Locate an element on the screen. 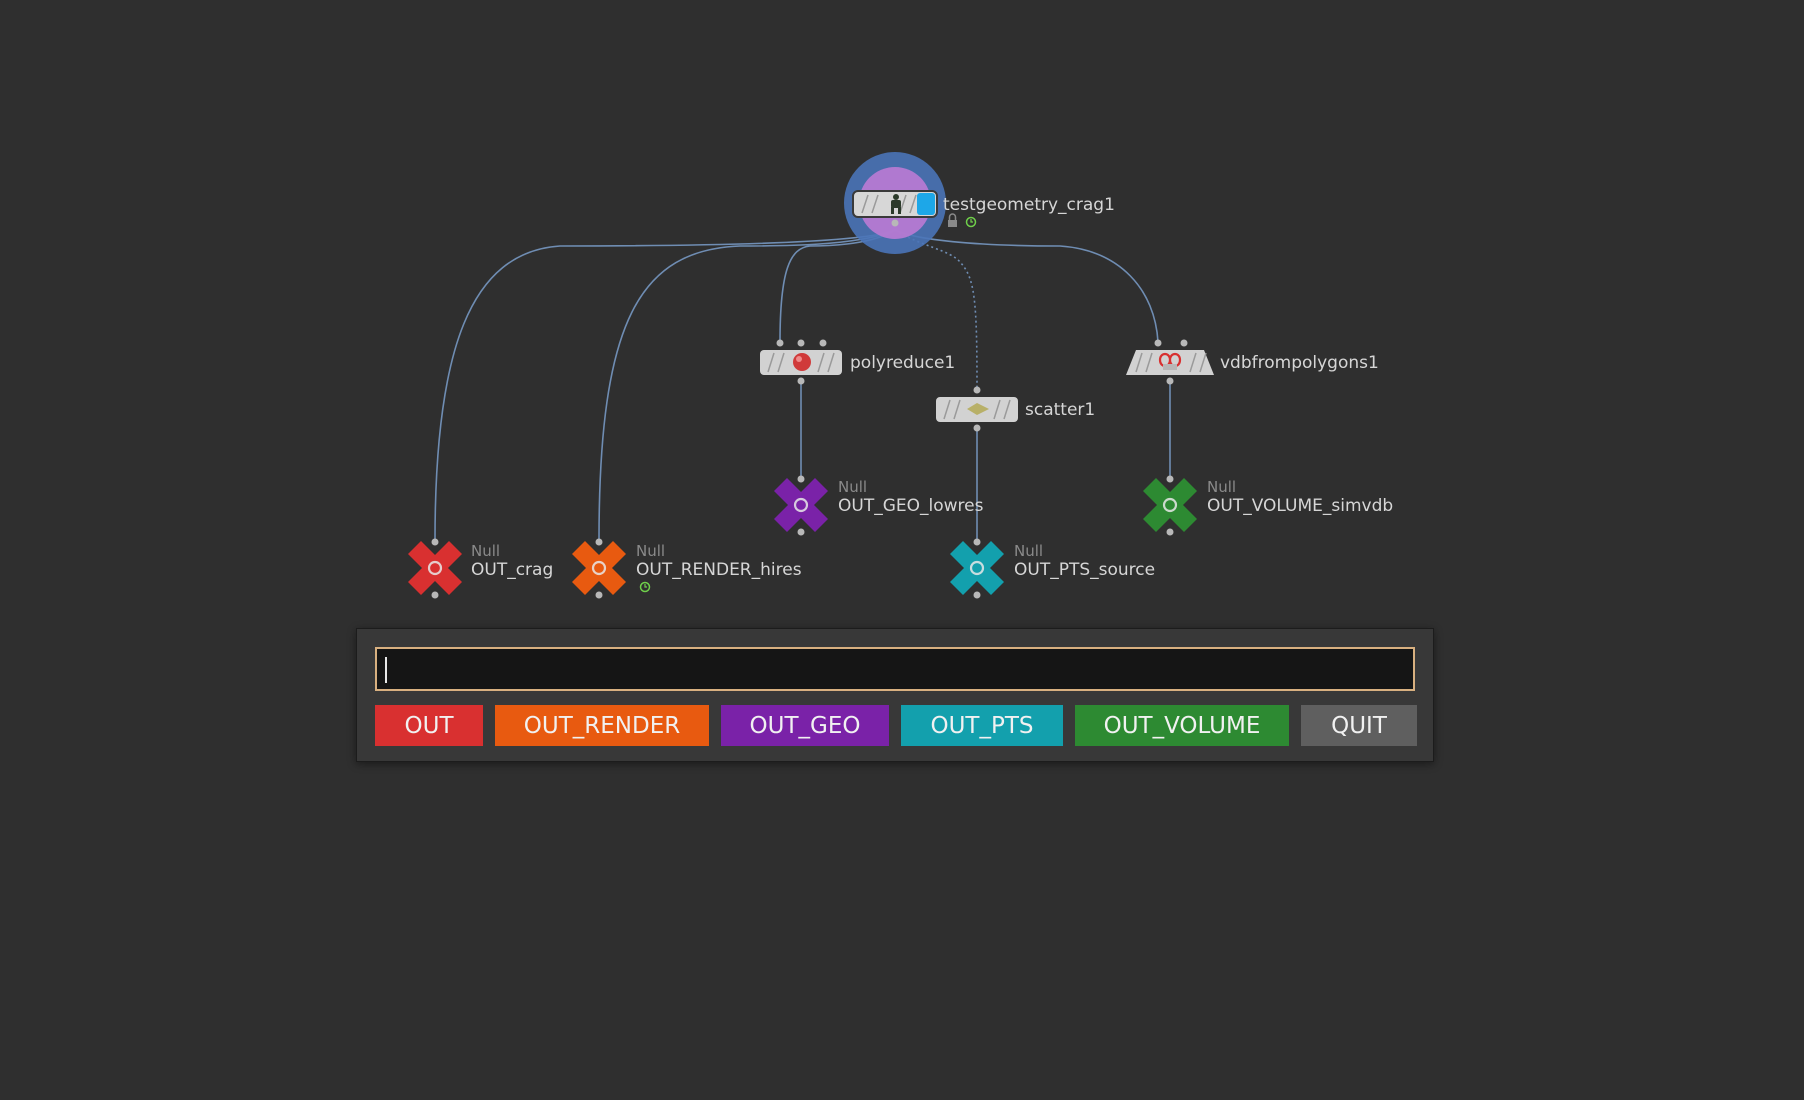 The height and width of the screenshot is (1100, 1804). text-caret is located at coordinates (386, 670).